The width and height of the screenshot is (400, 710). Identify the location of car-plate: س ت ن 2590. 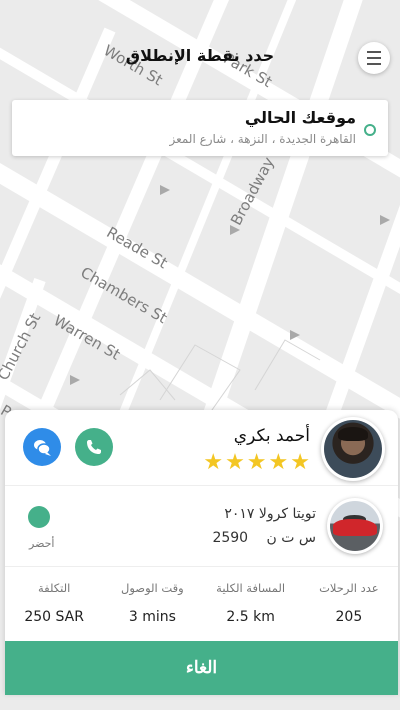
(257, 538).